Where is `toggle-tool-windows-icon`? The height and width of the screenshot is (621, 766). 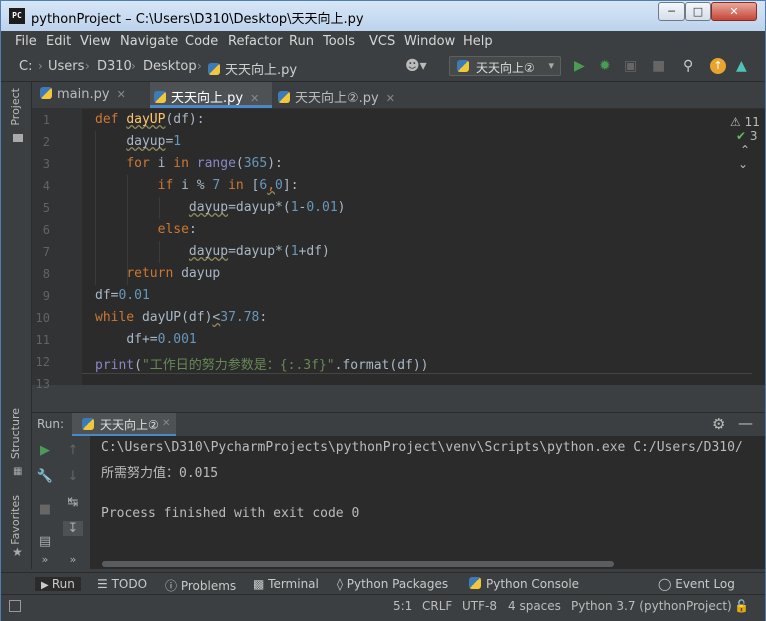
toggle-tool-windows-icon is located at coordinates (15, 606).